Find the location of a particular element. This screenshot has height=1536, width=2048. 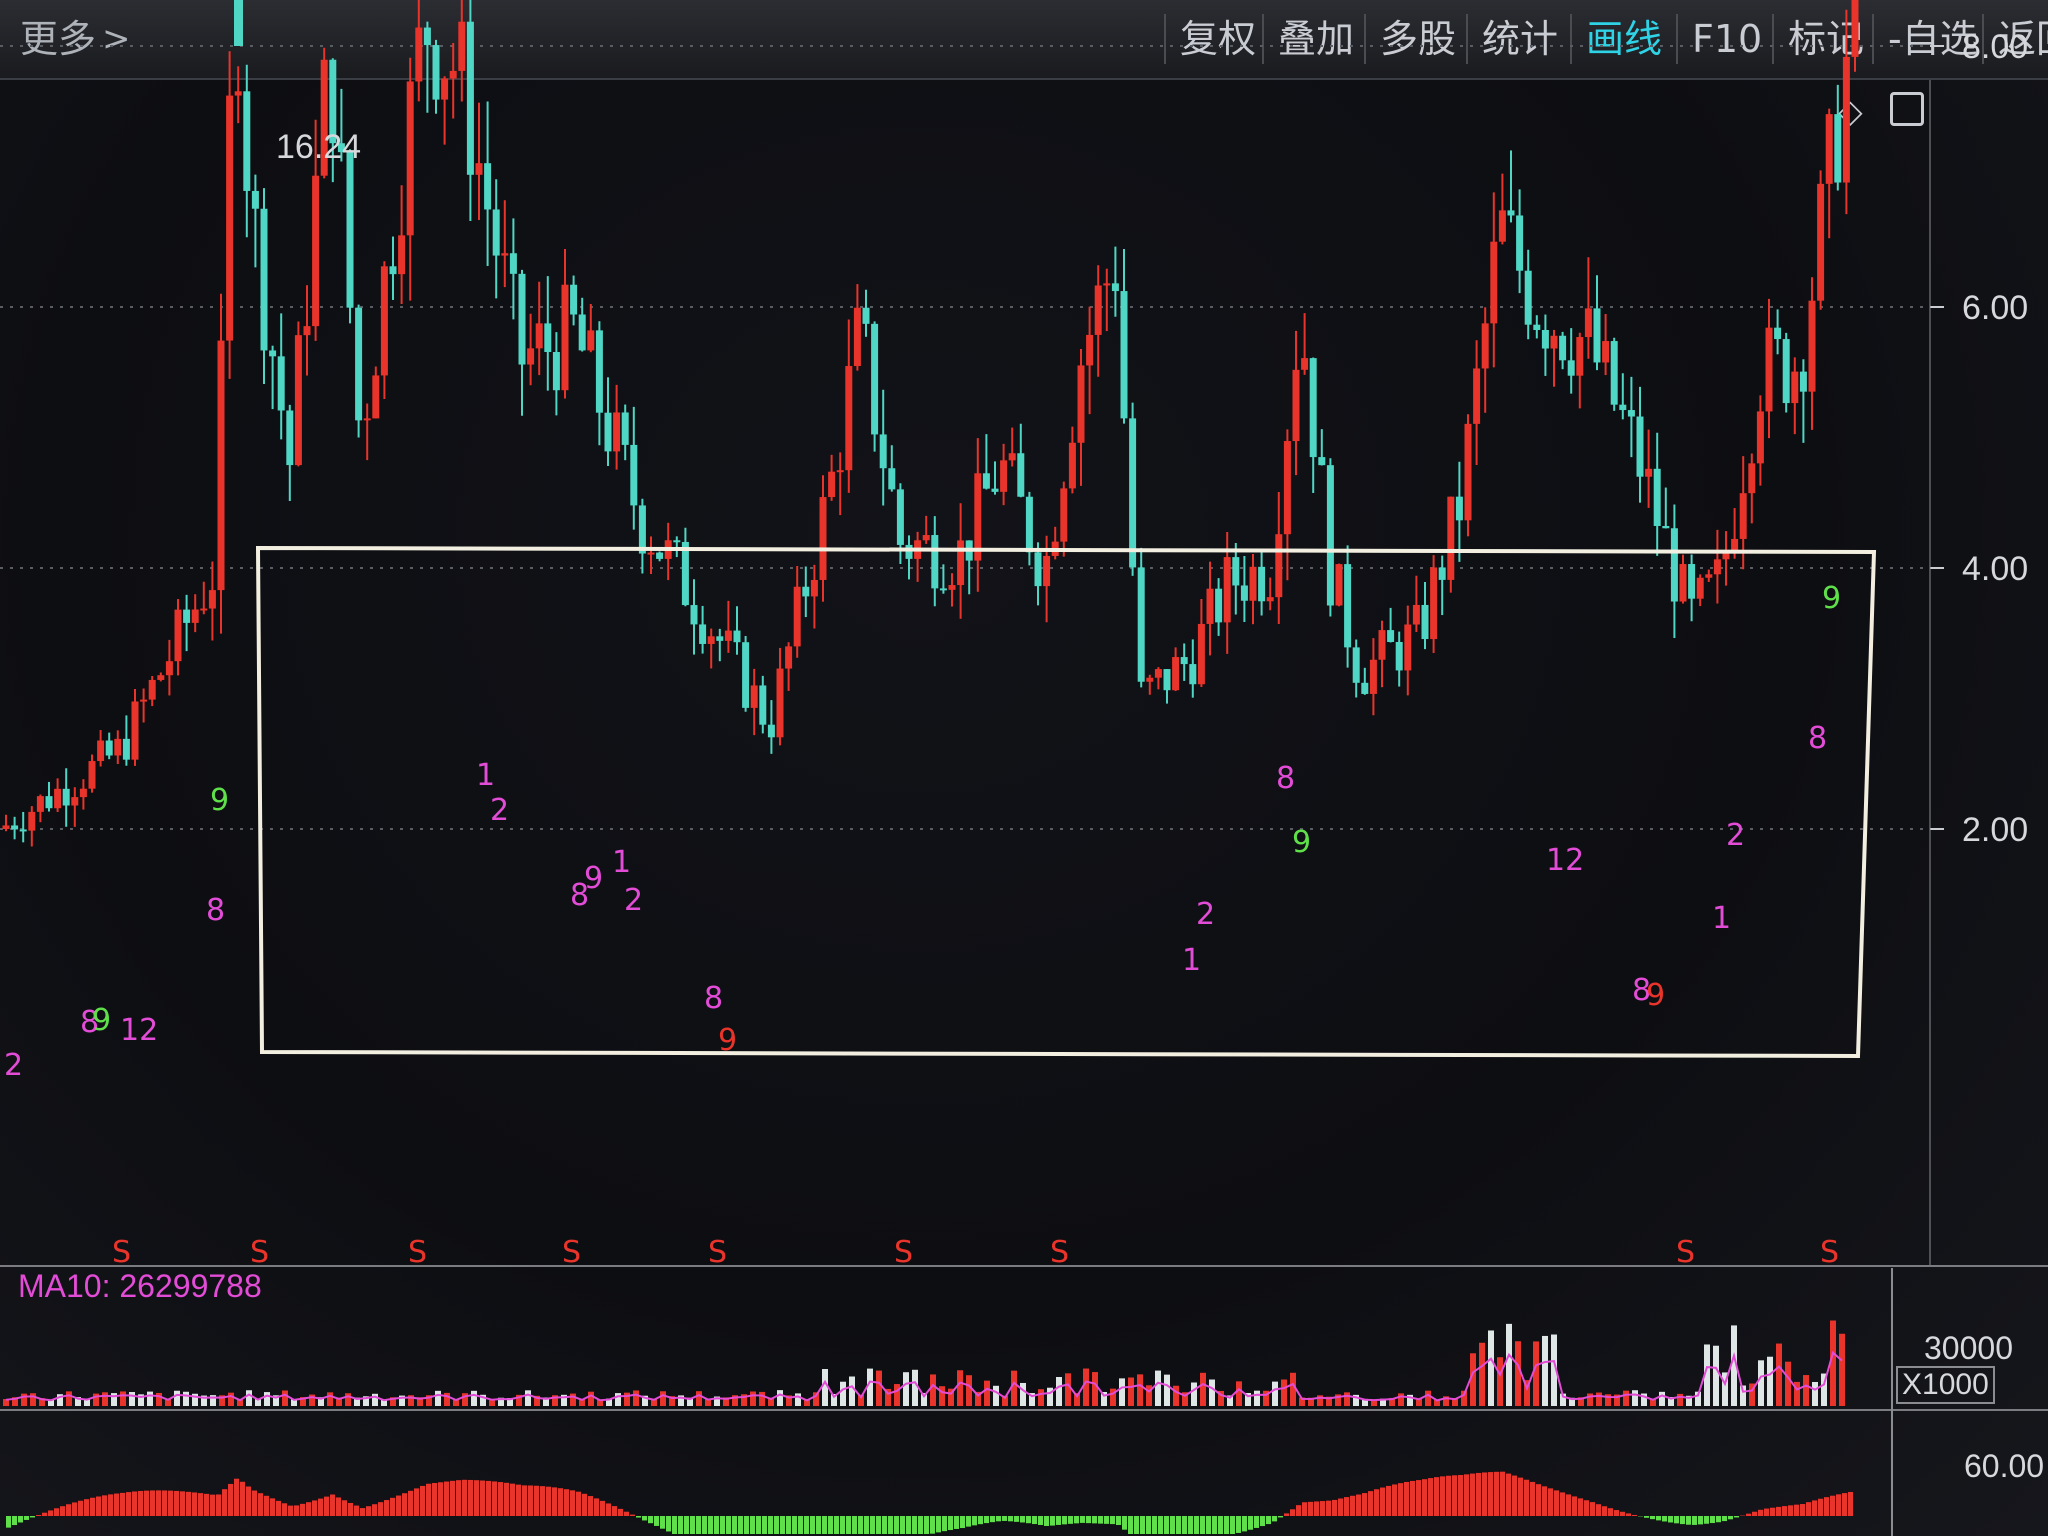

sequence-marker: 1 is located at coordinates (1191, 960).